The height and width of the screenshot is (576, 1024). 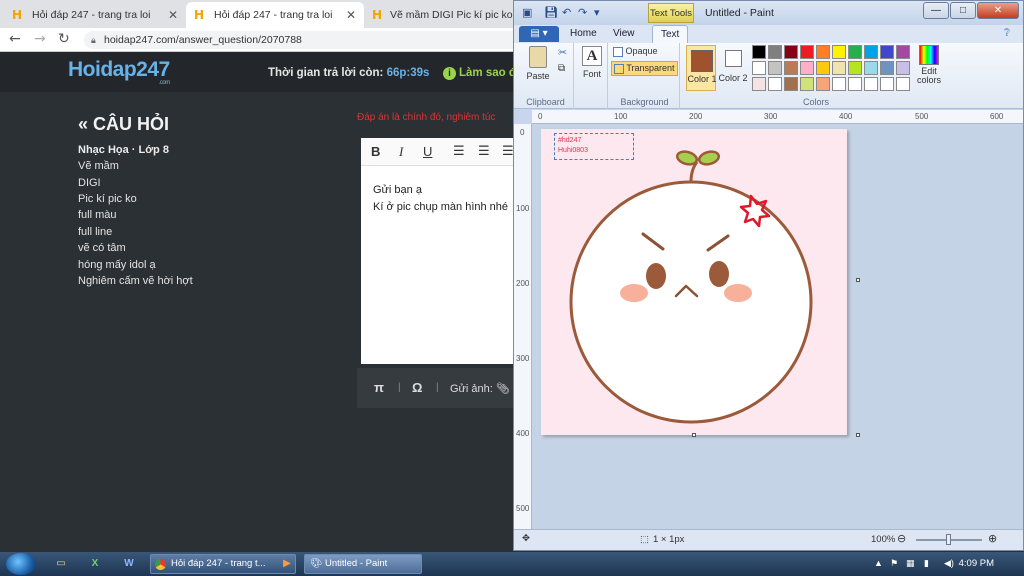 I want to click on tray-app-icon: ▦, so click(x=910, y=563).